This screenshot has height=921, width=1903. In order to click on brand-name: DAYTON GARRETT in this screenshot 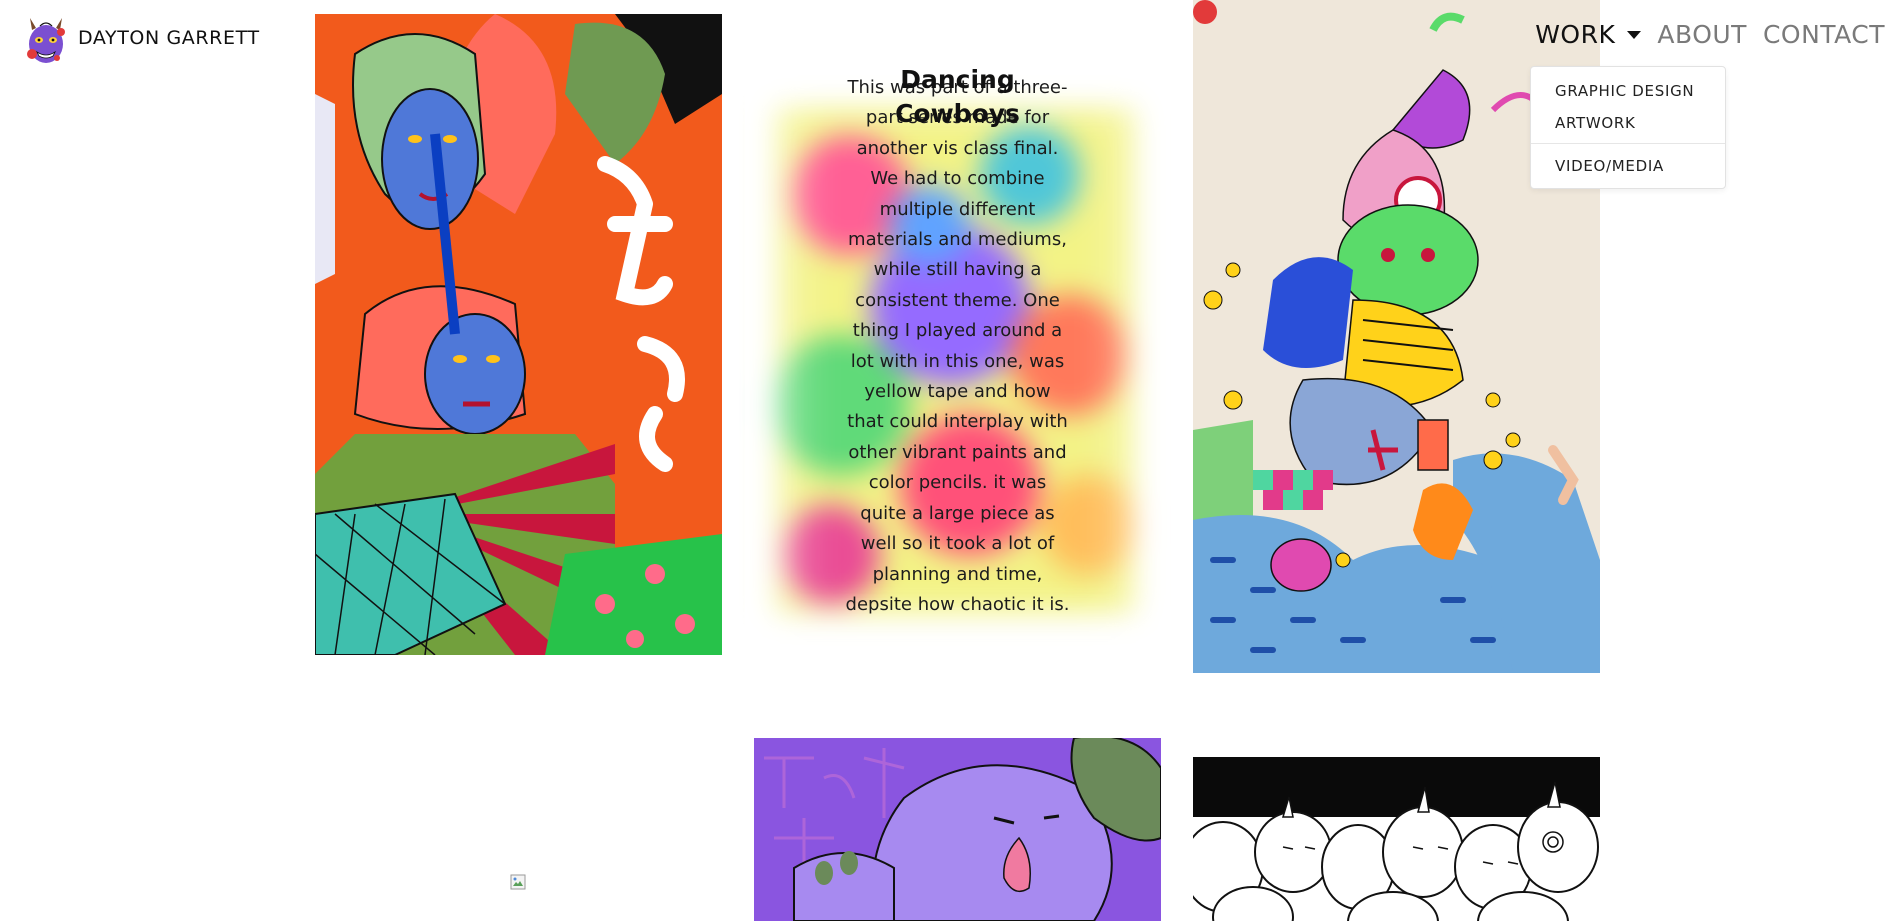, I will do `click(169, 38)`.